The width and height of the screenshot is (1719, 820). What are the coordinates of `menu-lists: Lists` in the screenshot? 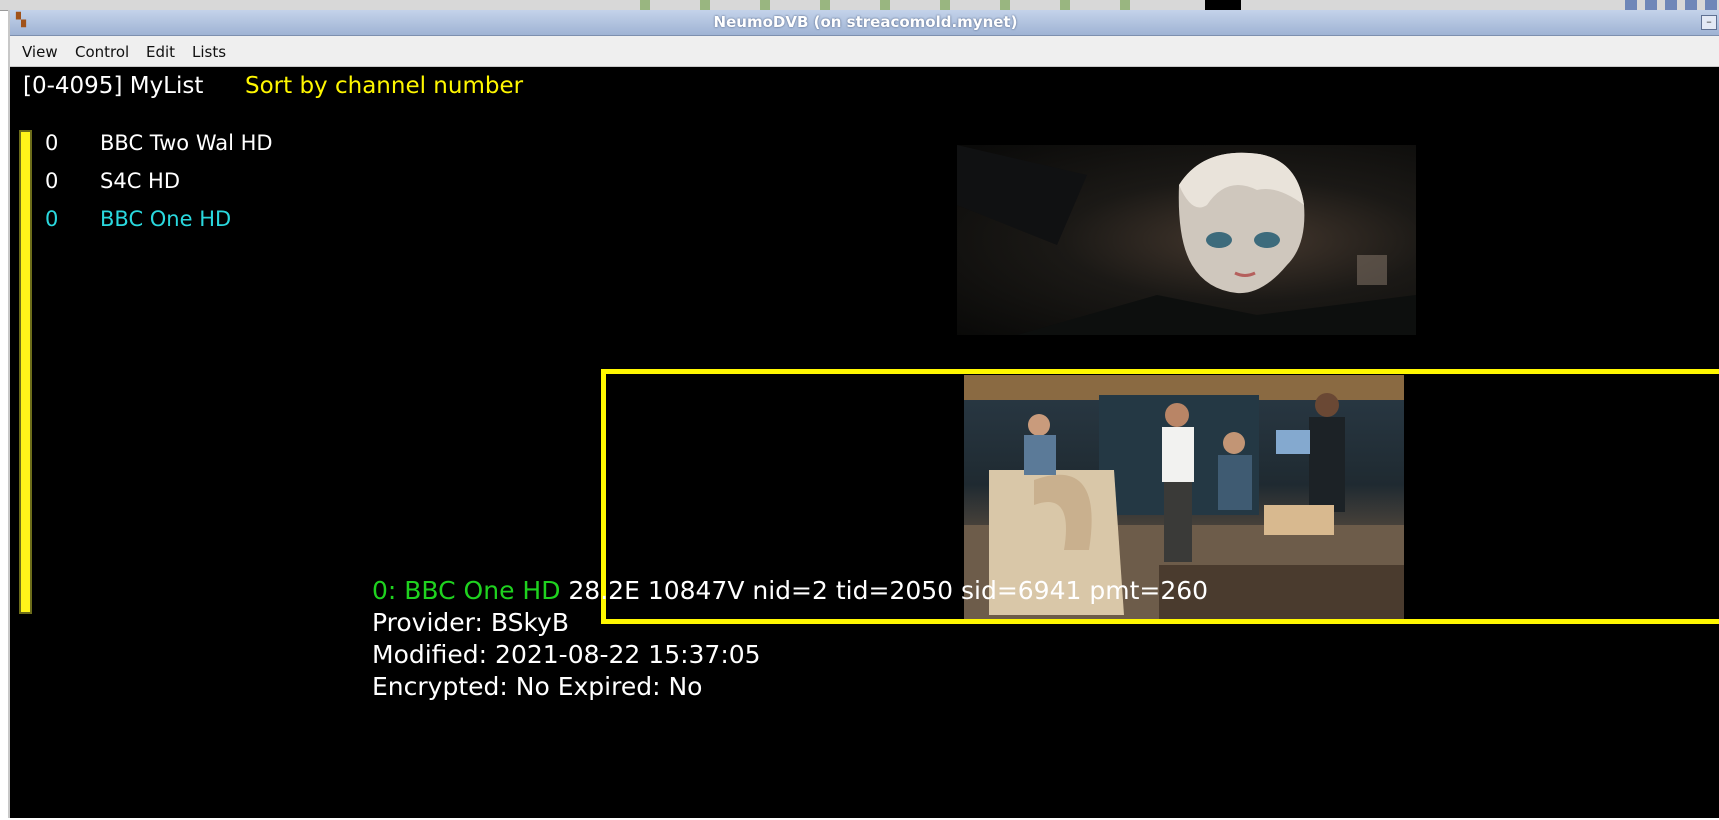 It's located at (209, 52).